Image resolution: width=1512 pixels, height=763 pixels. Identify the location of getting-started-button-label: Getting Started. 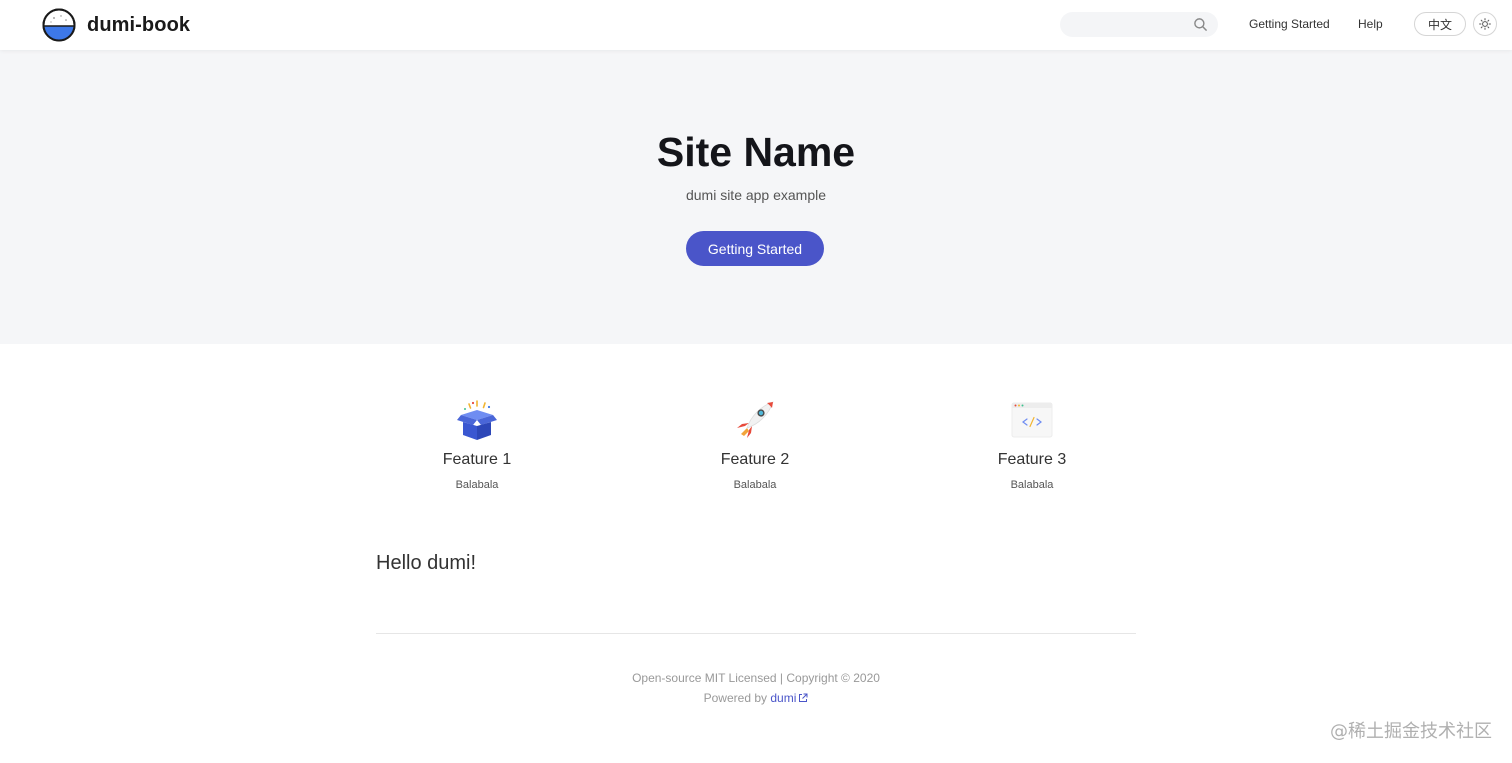
(755, 248).